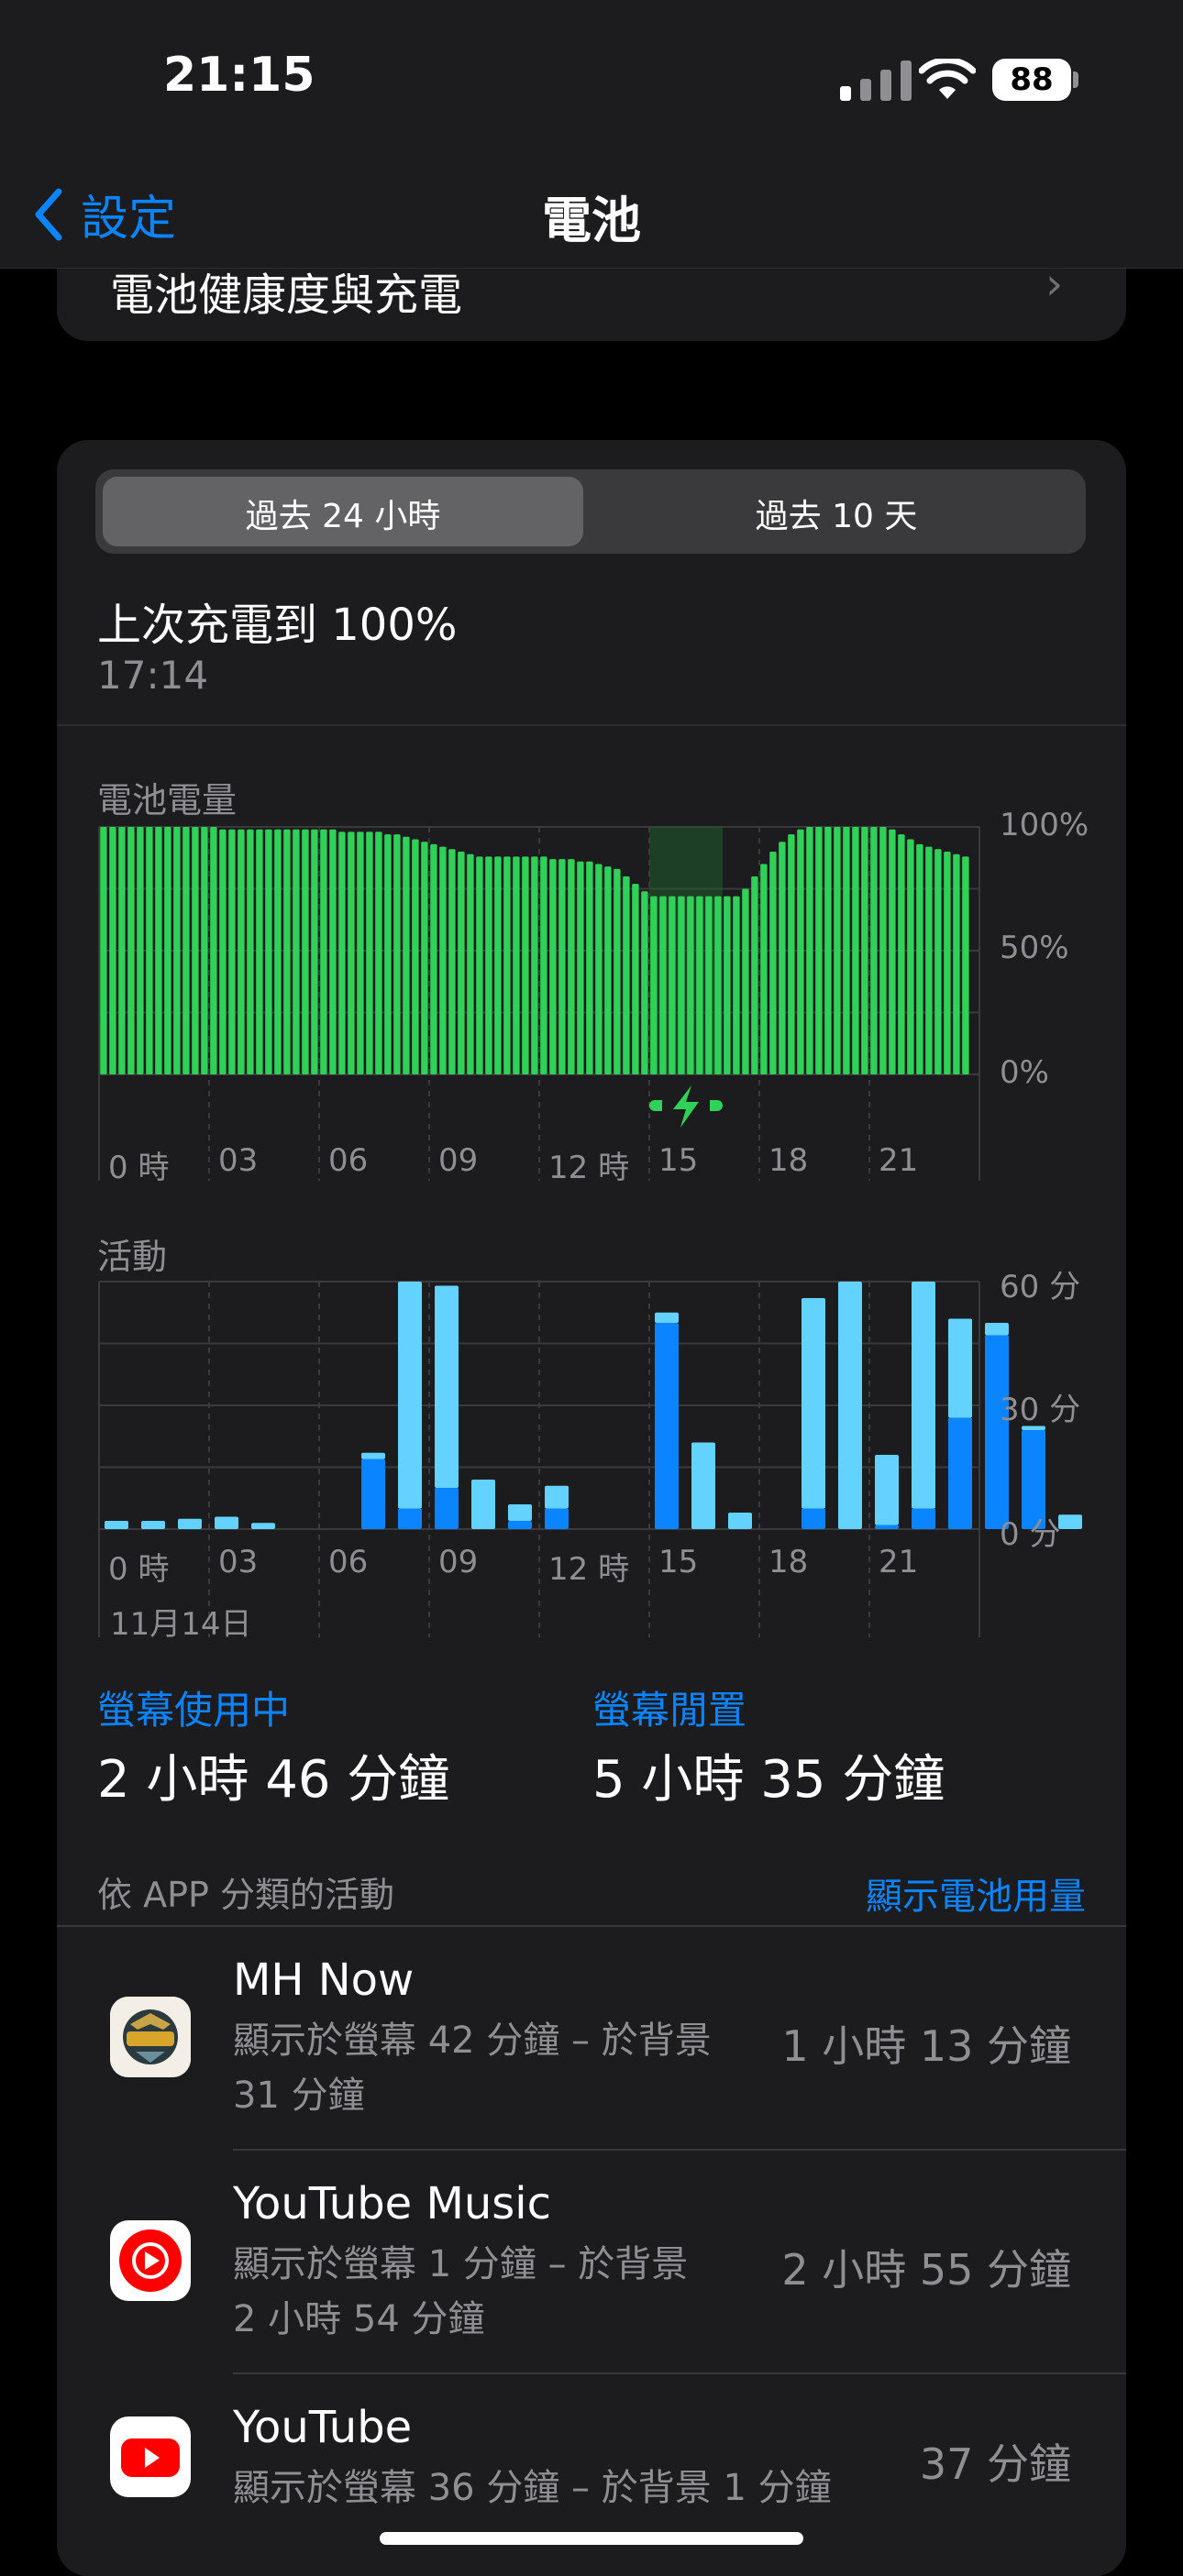 This screenshot has width=1183, height=2576. Describe the element at coordinates (324, 1980) in the screenshot. I see `app-name: MH Now` at that location.